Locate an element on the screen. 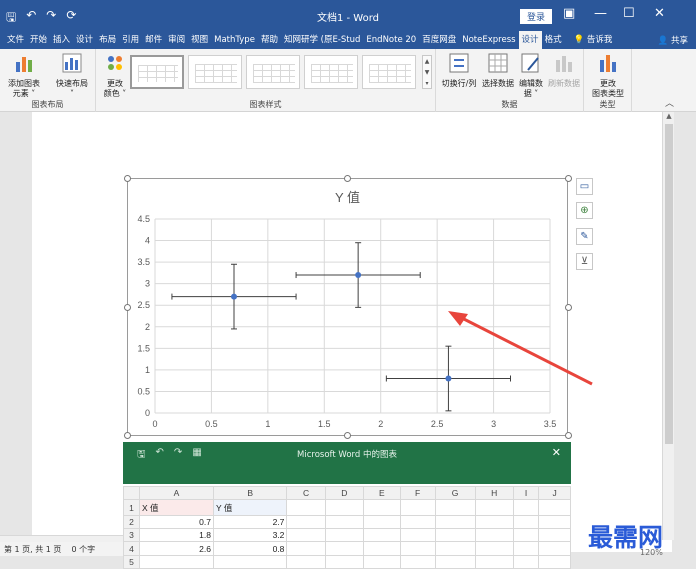 This screenshot has width=696, height=569. resize-handle-tl is located at coordinates (127, 178).